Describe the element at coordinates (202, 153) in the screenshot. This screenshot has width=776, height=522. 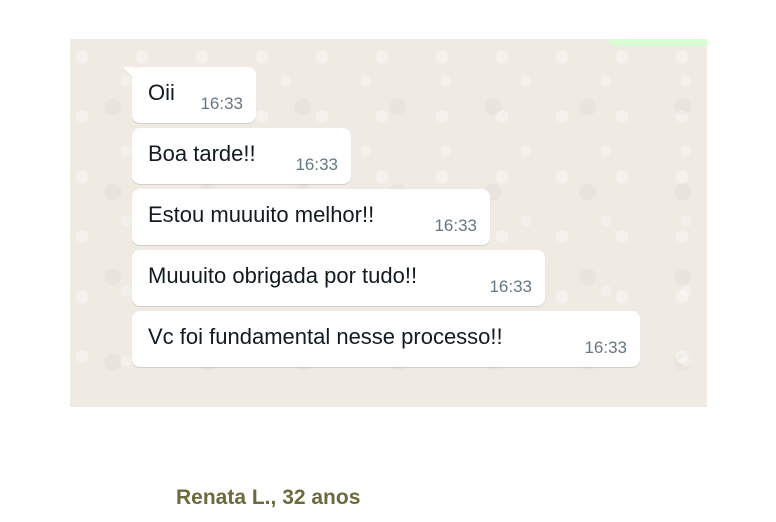
I see `message-text: Boa tarde!!` at that location.